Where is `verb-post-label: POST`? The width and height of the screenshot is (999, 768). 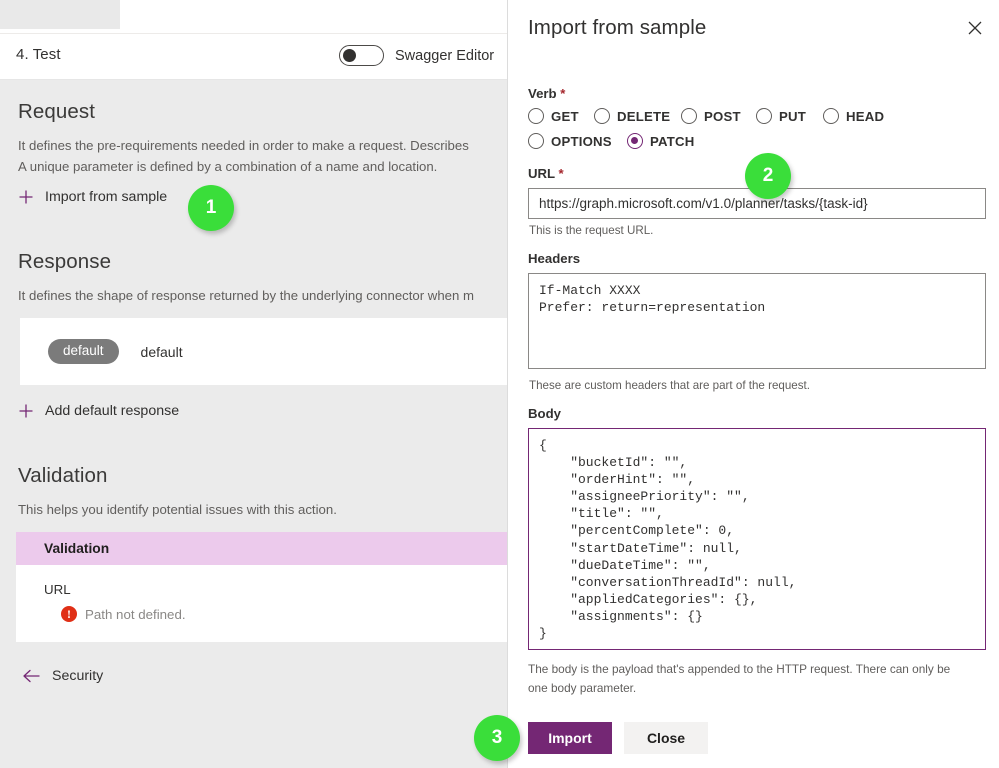 verb-post-label: POST is located at coordinates (722, 116).